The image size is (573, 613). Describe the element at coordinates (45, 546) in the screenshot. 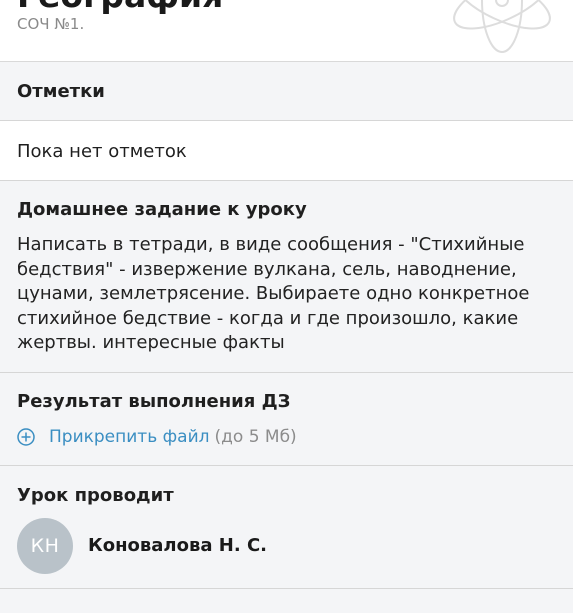

I see `teacher-avatar: КН` at that location.